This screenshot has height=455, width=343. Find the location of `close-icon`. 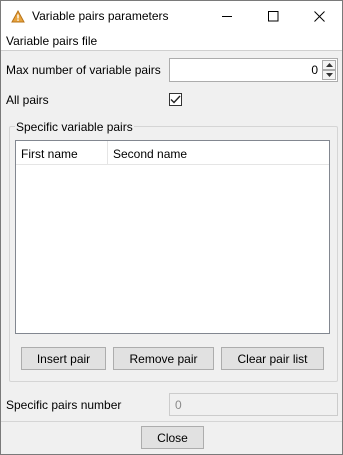

close-icon is located at coordinates (319, 16).